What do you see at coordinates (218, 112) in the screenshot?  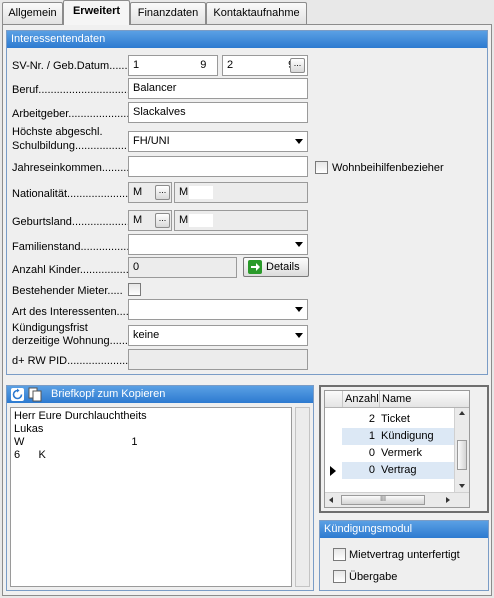 I see `arbeitgeber-field: Slackalves` at bounding box center [218, 112].